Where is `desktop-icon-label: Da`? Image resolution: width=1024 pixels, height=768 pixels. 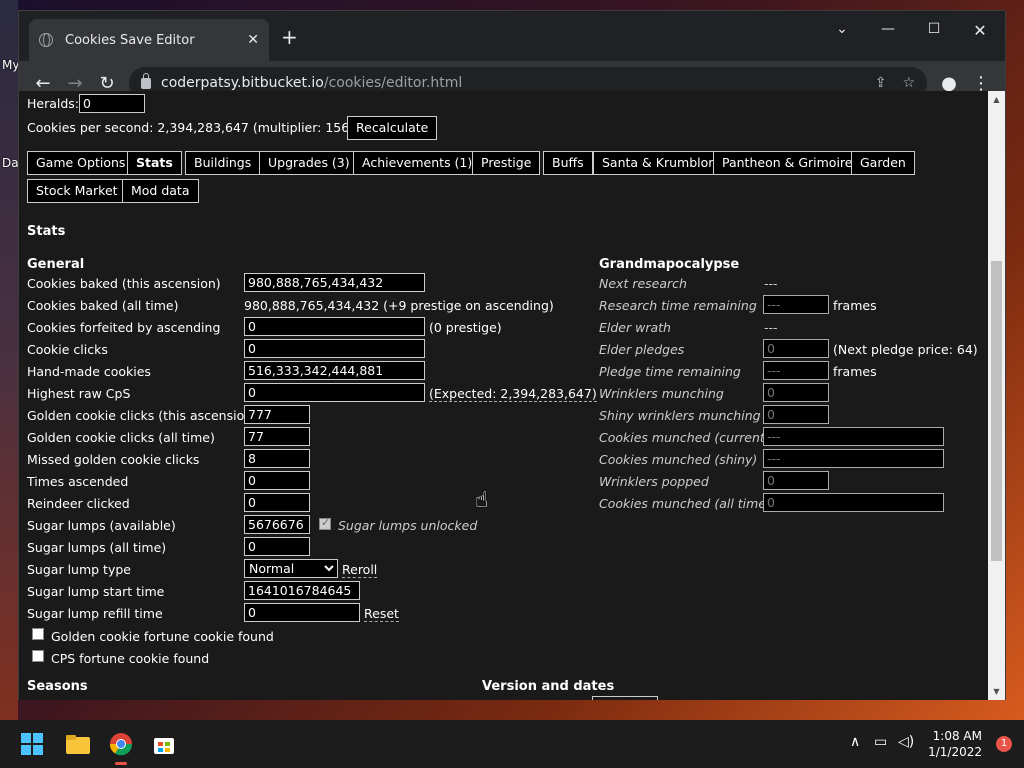
desktop-icon-label: Da is located at coordinates (10, 163).